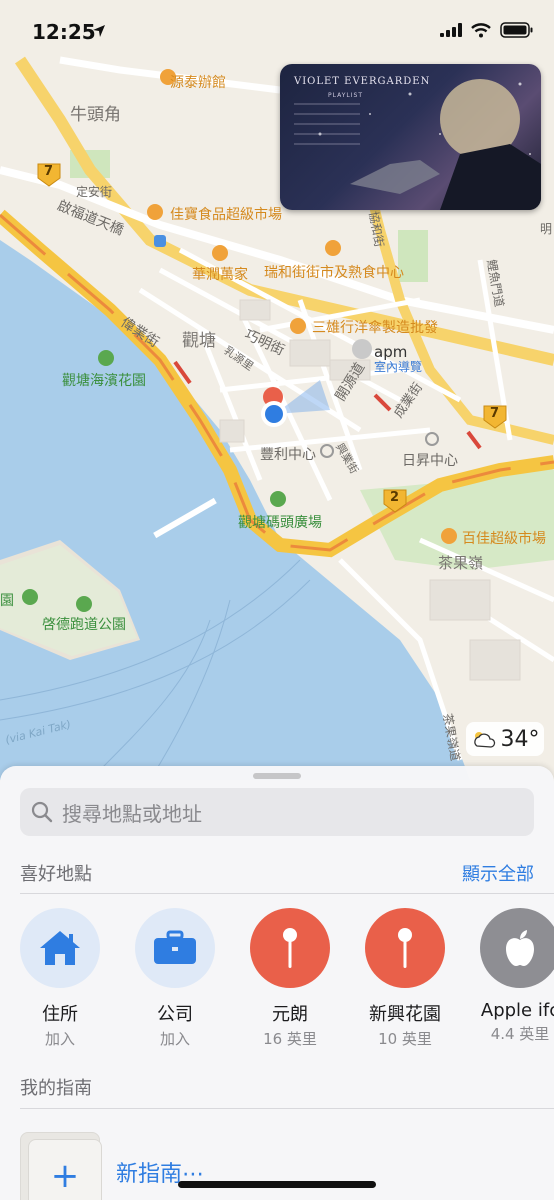  Describe the element at coordinates (42, 812) in the screenshot. I see `search-icon` at that location.